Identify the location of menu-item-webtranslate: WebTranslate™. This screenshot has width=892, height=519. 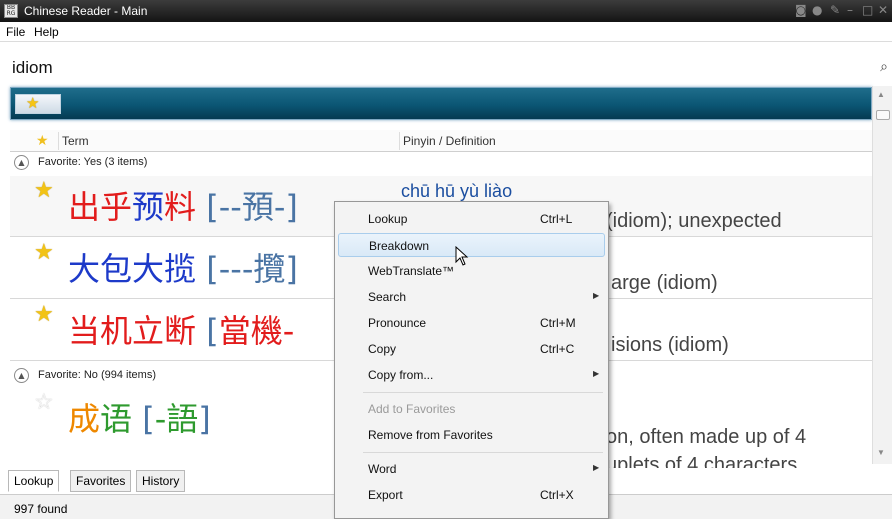
(471, 271).